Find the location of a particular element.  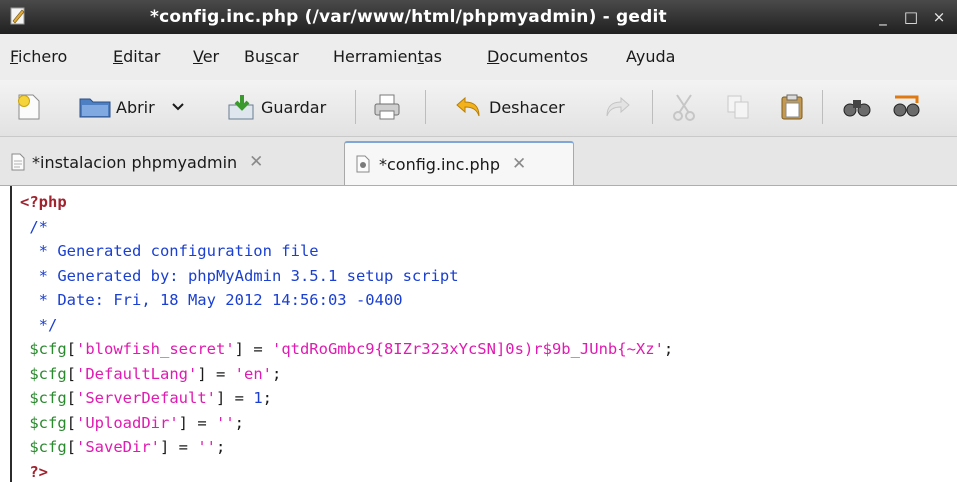

menu-documentos: Documentos is located at coordinates (537, 56).